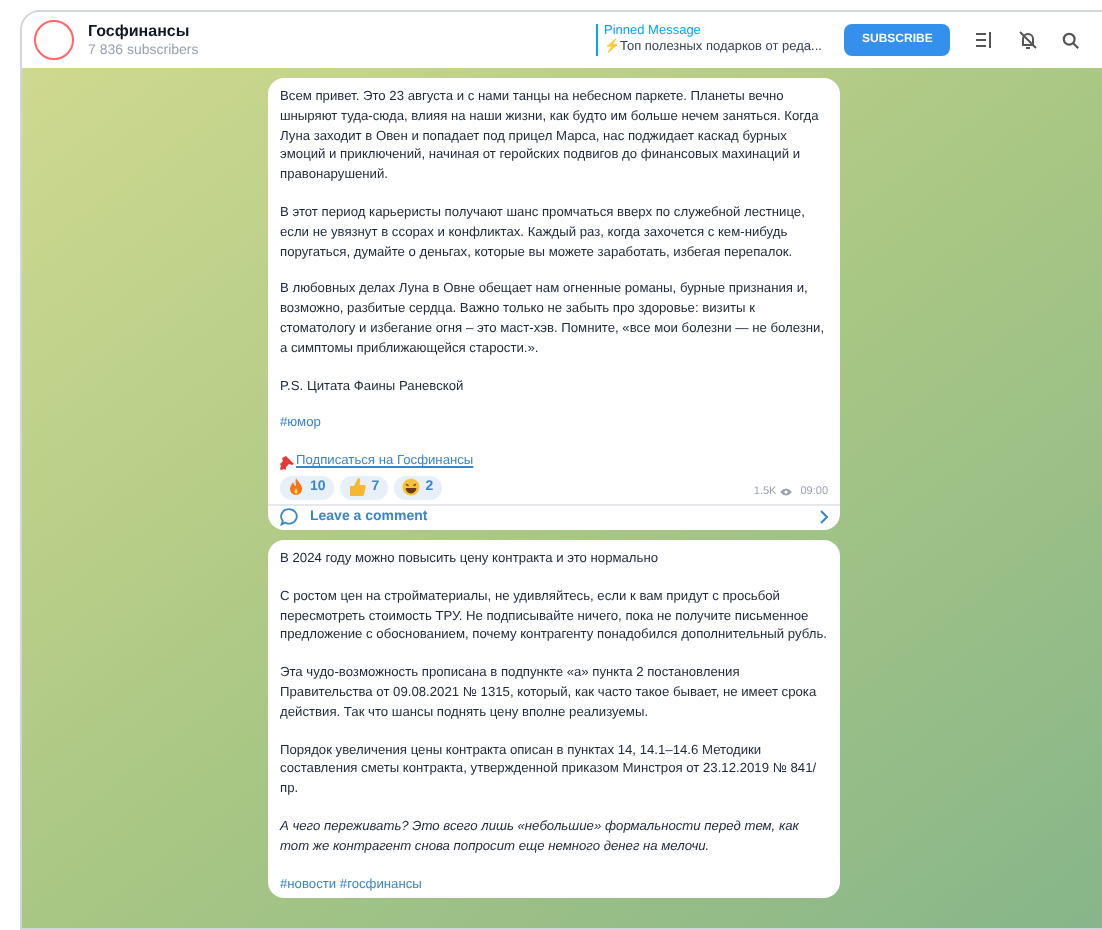 This screenshot has width=1102, height=930. I want to click on chevron-right-icon, so click(824, 517).